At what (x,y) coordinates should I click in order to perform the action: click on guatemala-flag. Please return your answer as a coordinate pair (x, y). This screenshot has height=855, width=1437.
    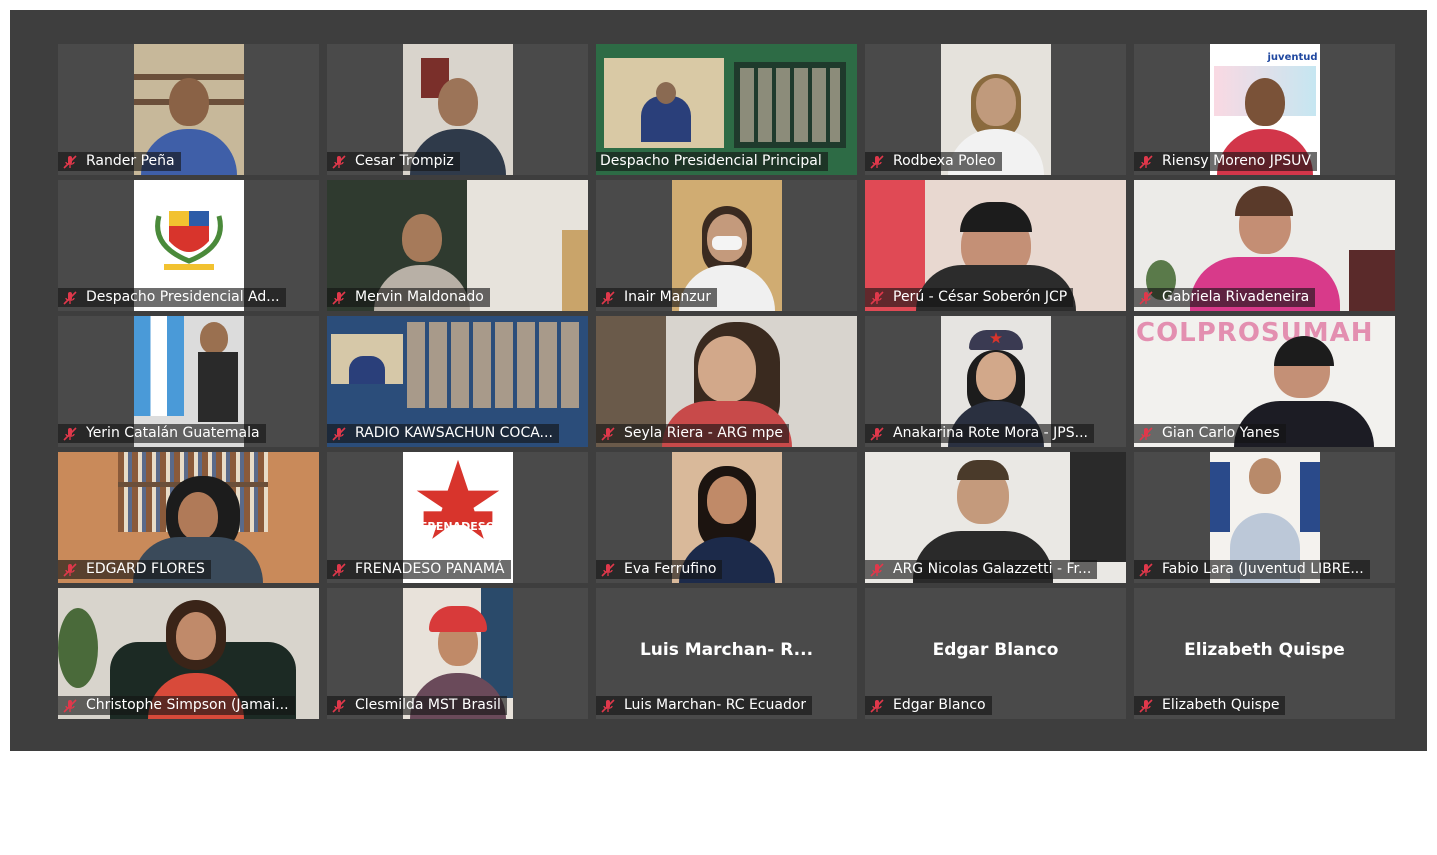
    Looking at the image, I should click on (158, 366).